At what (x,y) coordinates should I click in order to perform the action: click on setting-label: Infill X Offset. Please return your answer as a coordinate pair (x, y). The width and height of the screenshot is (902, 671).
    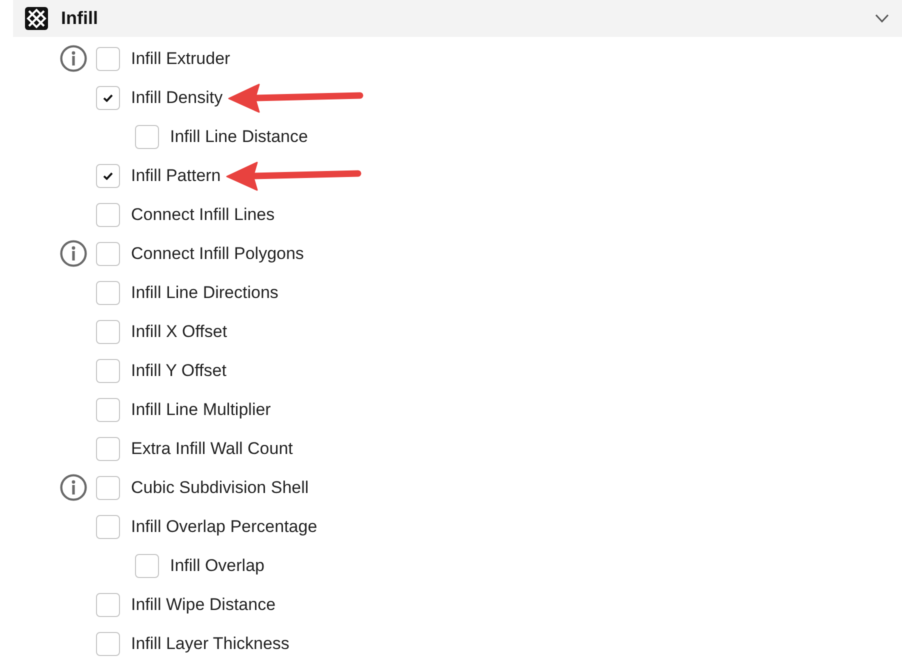
    Looking at the image, I should click on (179, 332).